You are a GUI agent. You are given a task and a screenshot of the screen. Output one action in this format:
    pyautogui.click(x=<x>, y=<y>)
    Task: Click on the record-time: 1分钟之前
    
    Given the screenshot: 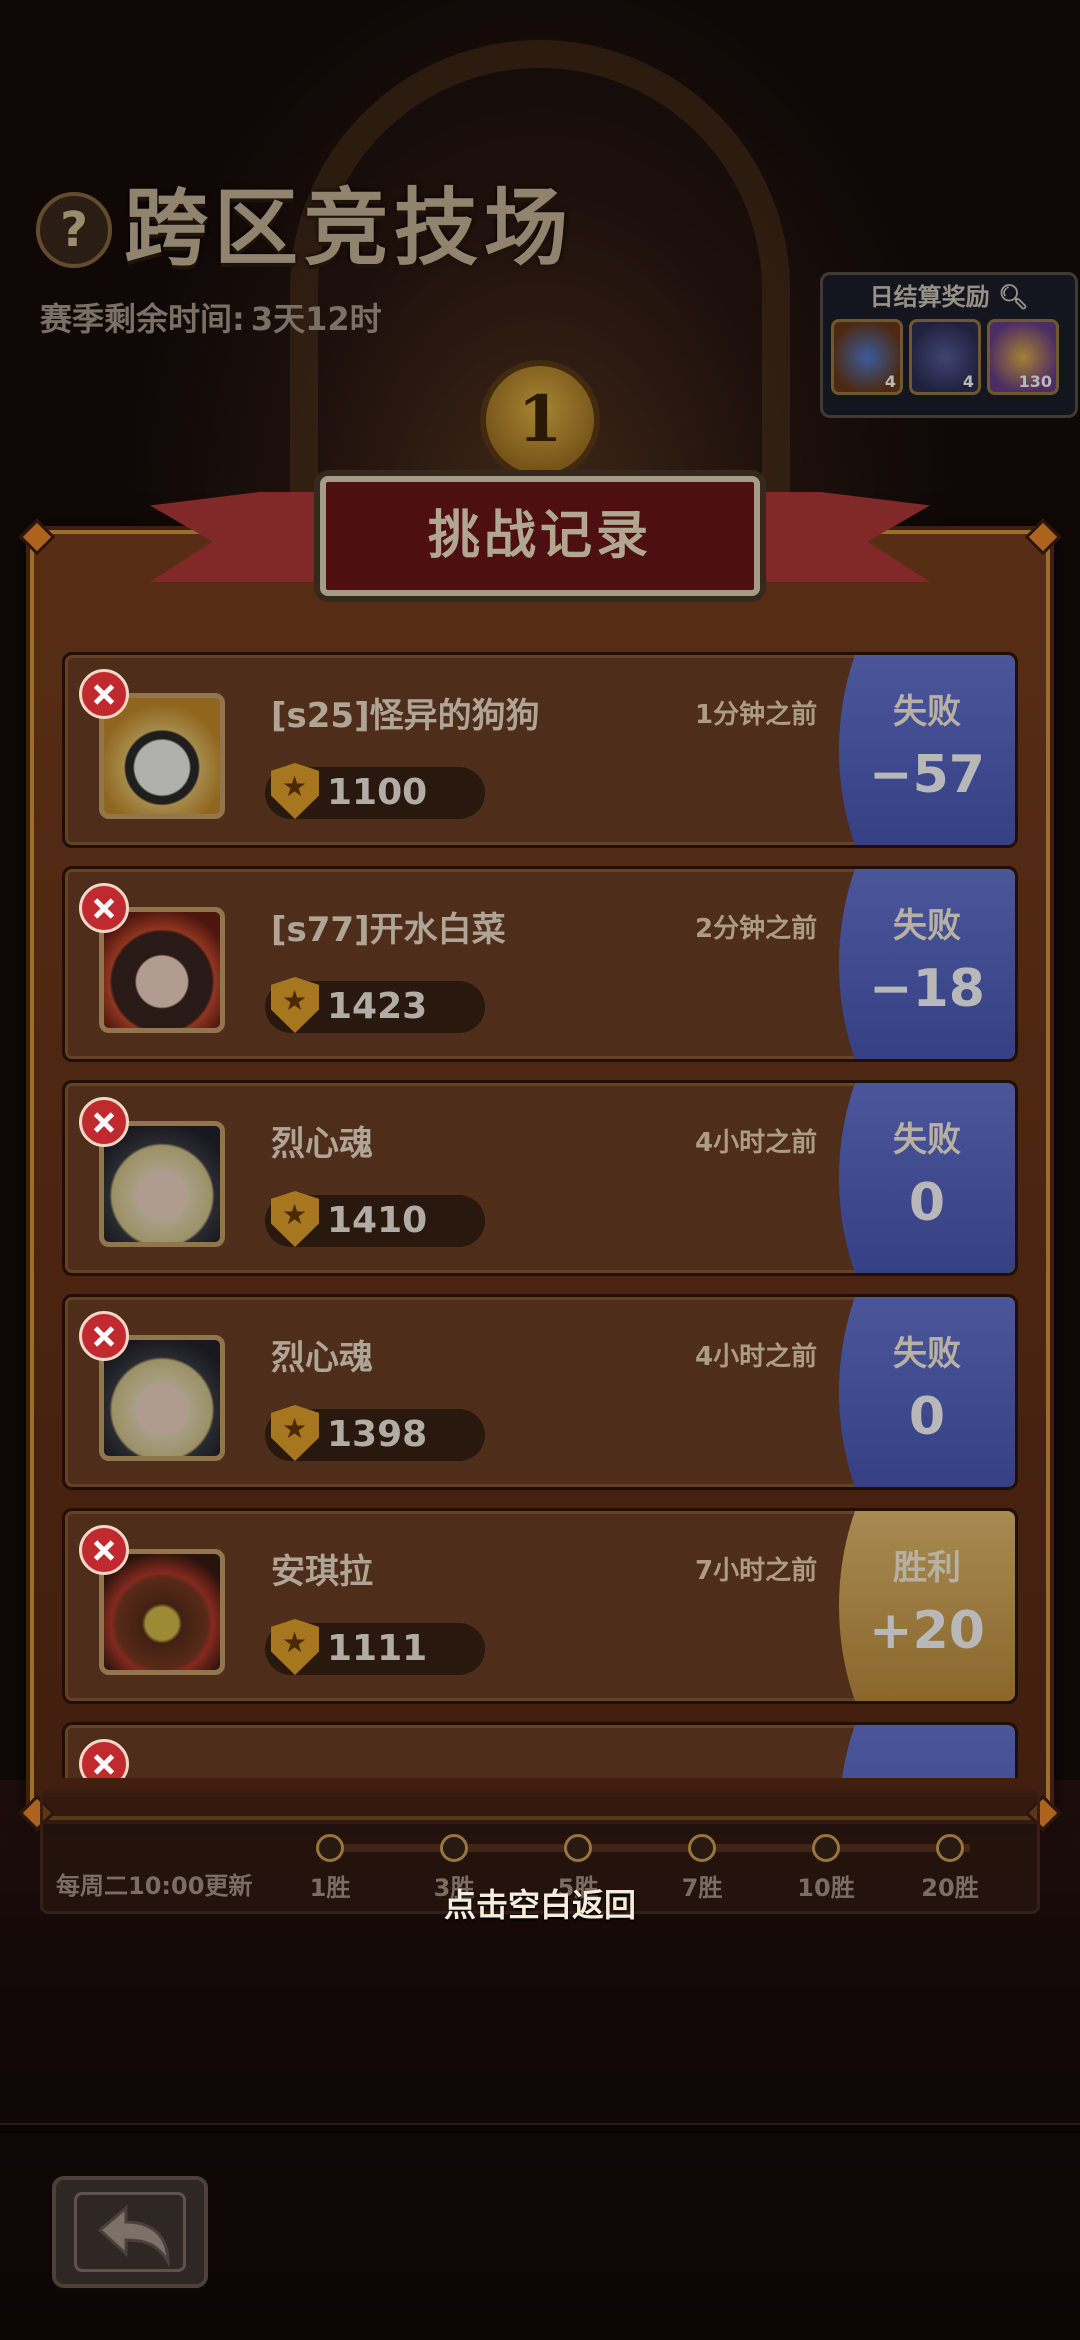 What is the action you would take?
    pyautogui.click(x=756, y=715)
    